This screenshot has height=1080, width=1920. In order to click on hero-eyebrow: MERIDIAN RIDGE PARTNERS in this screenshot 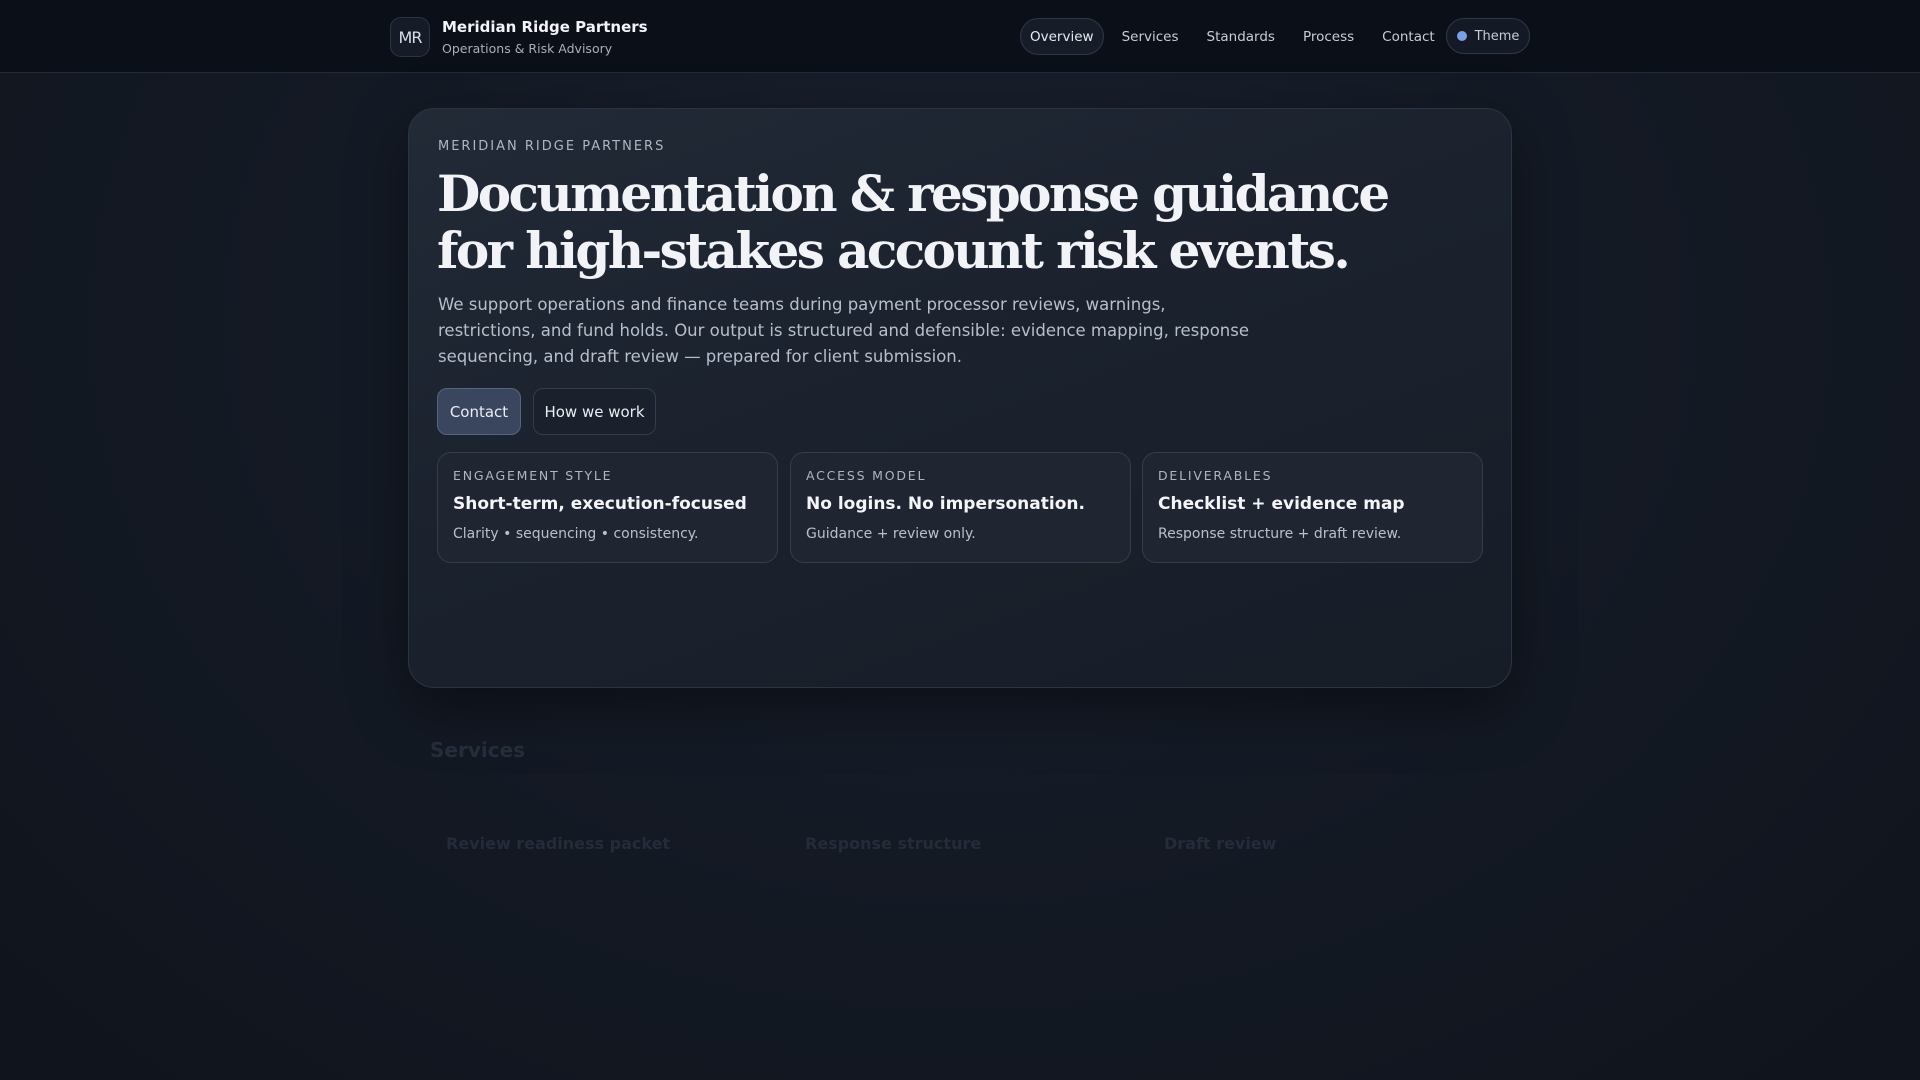, I will do `click(552, 146)`.